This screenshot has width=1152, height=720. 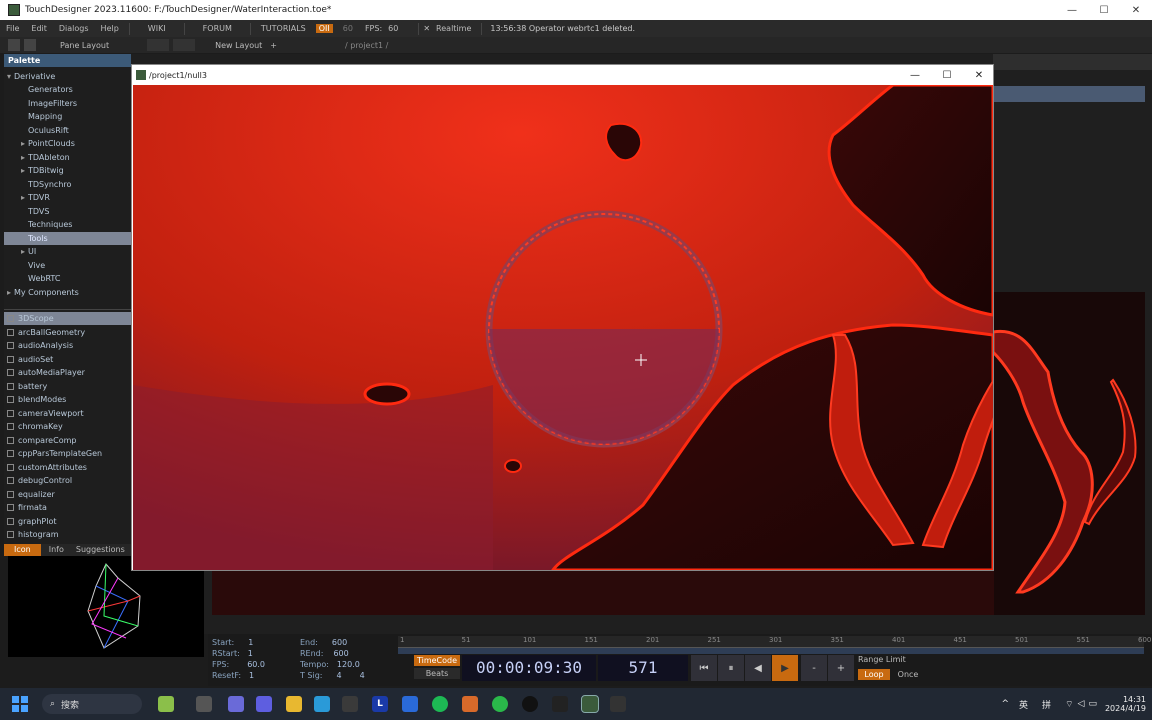 What do you see at coordinates (84, 45) in the screenshot?
I see `pane-layout-label: Pane Layout` at bounding box center [84, 45].